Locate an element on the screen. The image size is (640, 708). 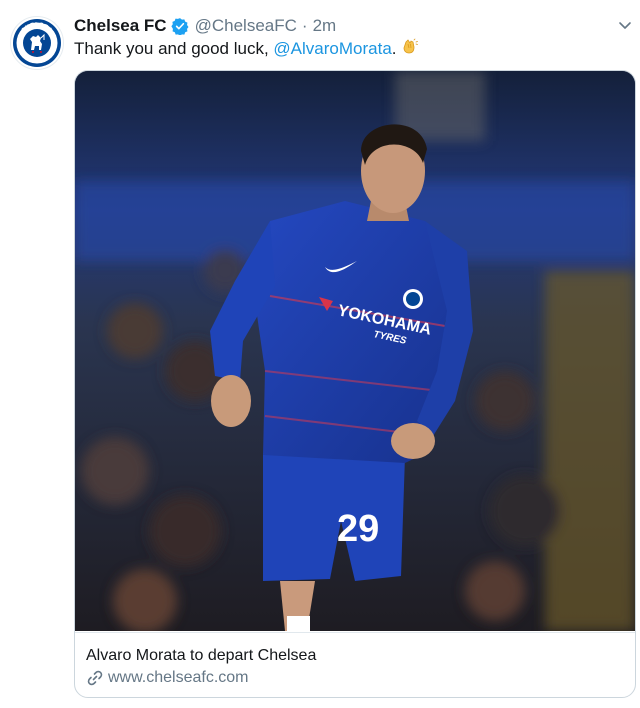
clapping-hands-icon is located at coordinates (410, 49).